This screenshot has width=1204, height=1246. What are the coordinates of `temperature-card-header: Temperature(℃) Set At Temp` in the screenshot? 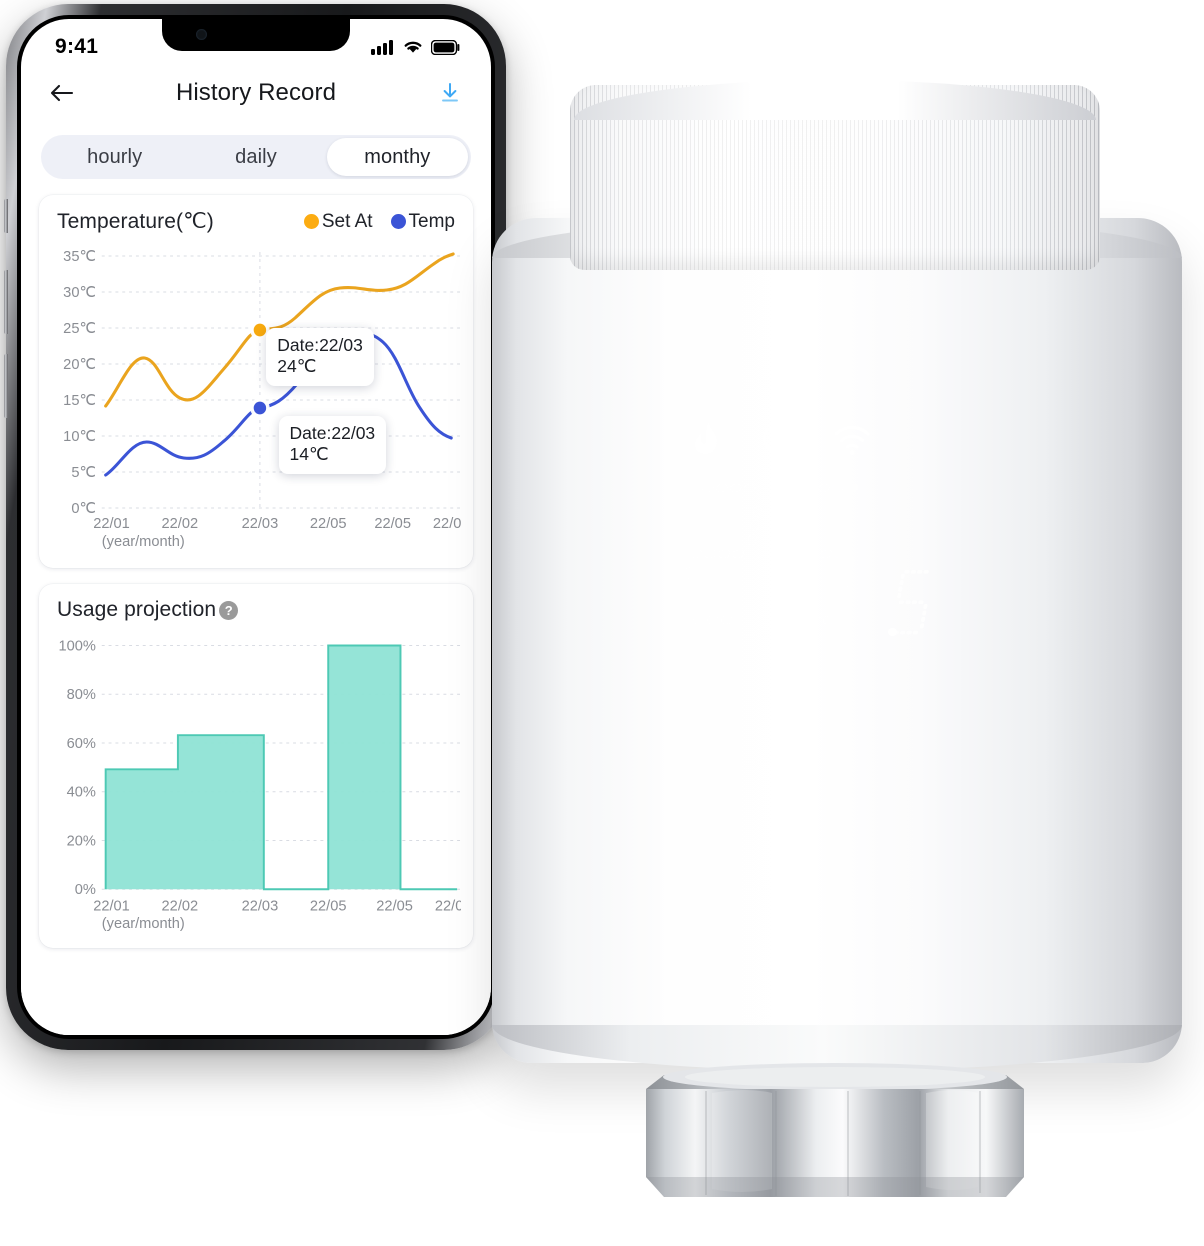 It's located at (256, 223).